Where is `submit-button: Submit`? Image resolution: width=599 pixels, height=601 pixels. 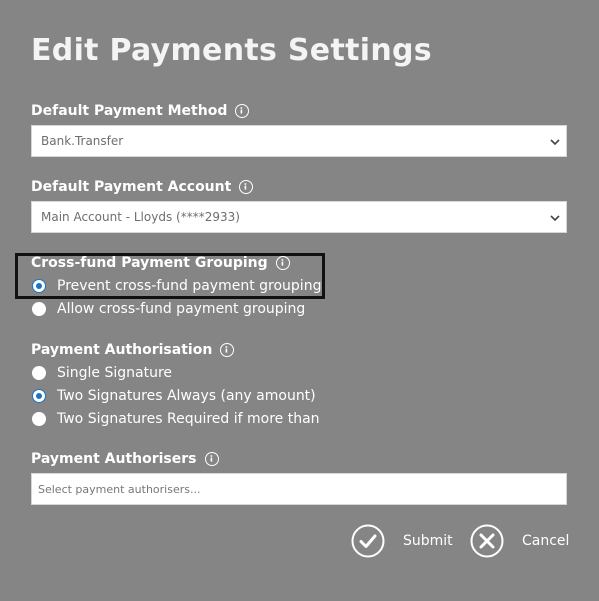 submit-button: Submit is located at coordinates (402, 541).